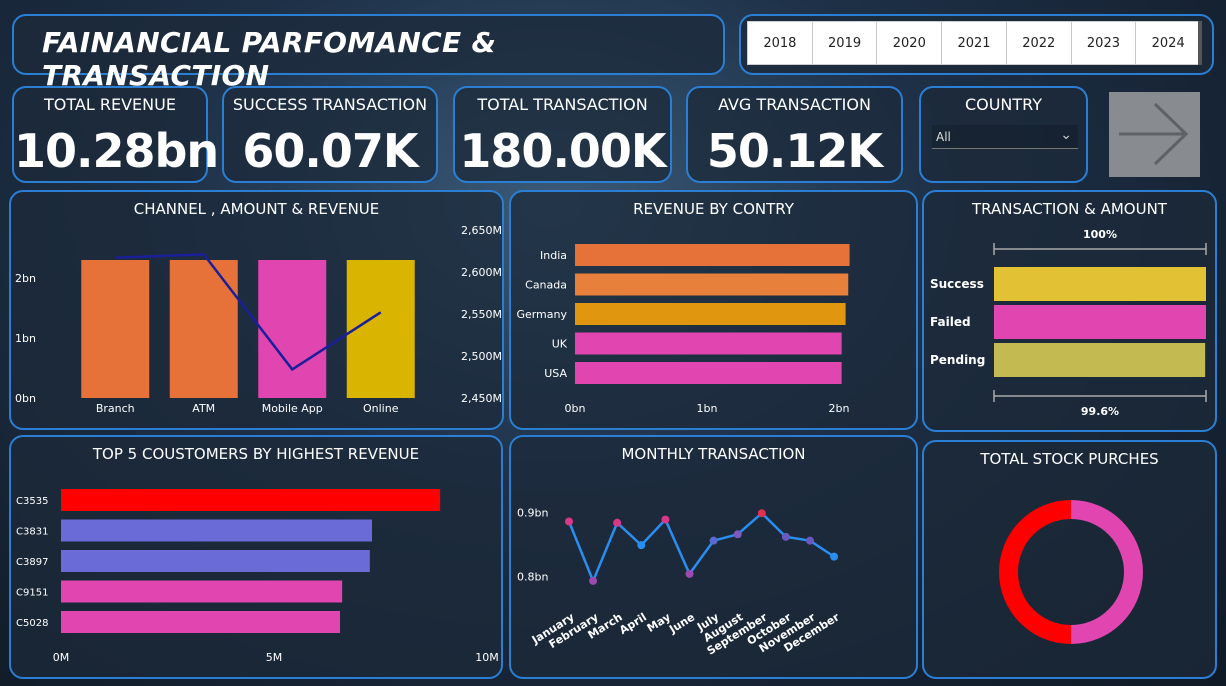 The image size is (1226, 686). I want to click on year-slicer-scrollbar, so click(1200, 43).